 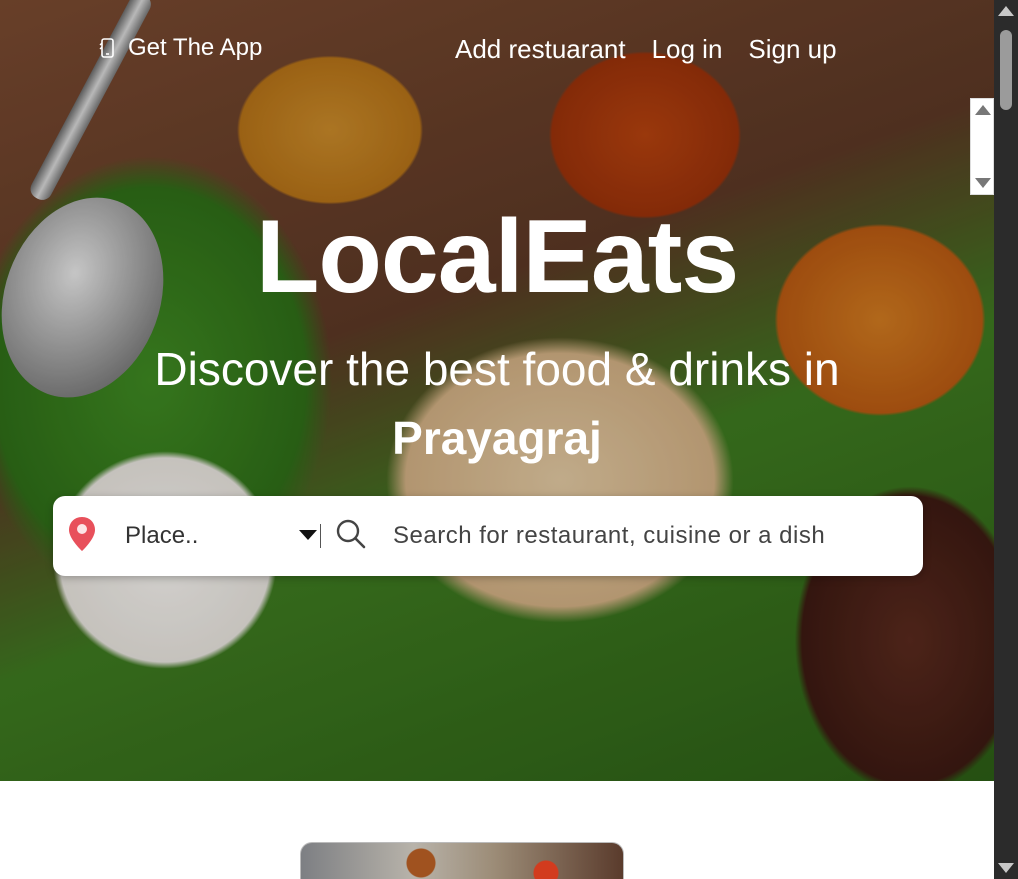 What do you see at coordinates (792, 49) in the screenshot?
I see `signup-link: Sign up` at bounding box center [792, 49].